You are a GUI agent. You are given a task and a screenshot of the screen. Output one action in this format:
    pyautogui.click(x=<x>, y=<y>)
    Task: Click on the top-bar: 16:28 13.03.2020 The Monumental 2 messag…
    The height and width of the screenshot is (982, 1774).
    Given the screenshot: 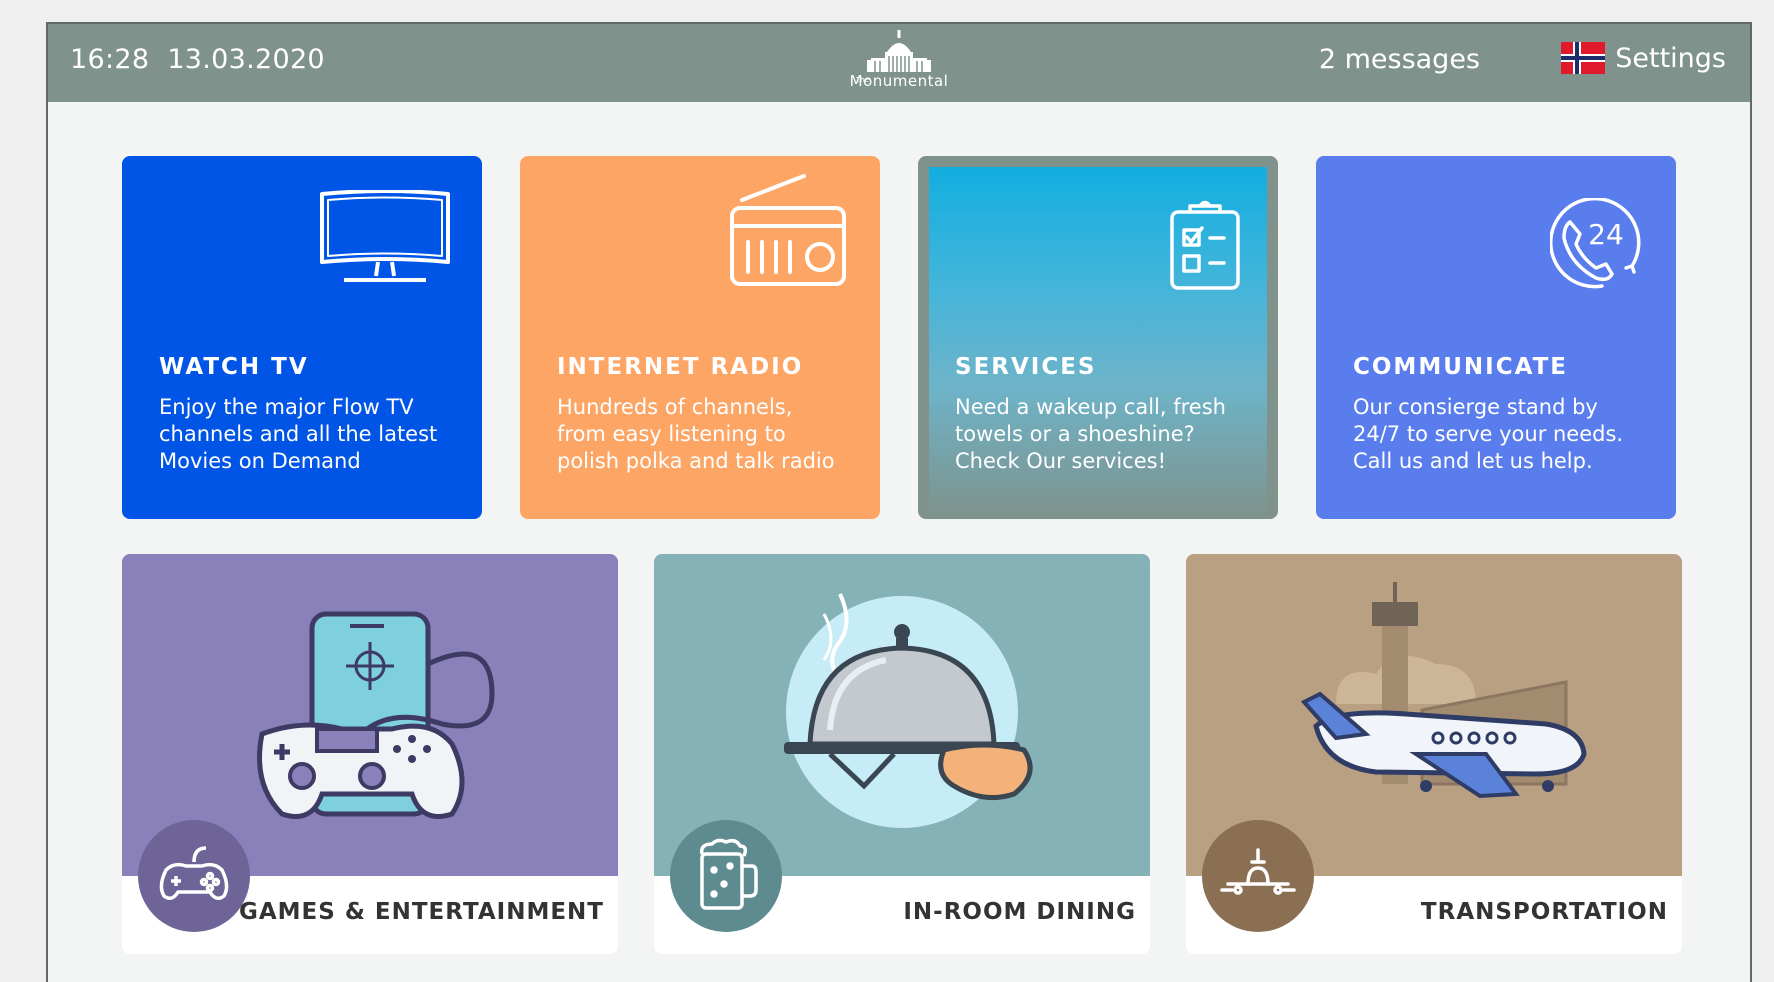 What is the action you would take?
    pyautogui.click(x=899, y=63)
    